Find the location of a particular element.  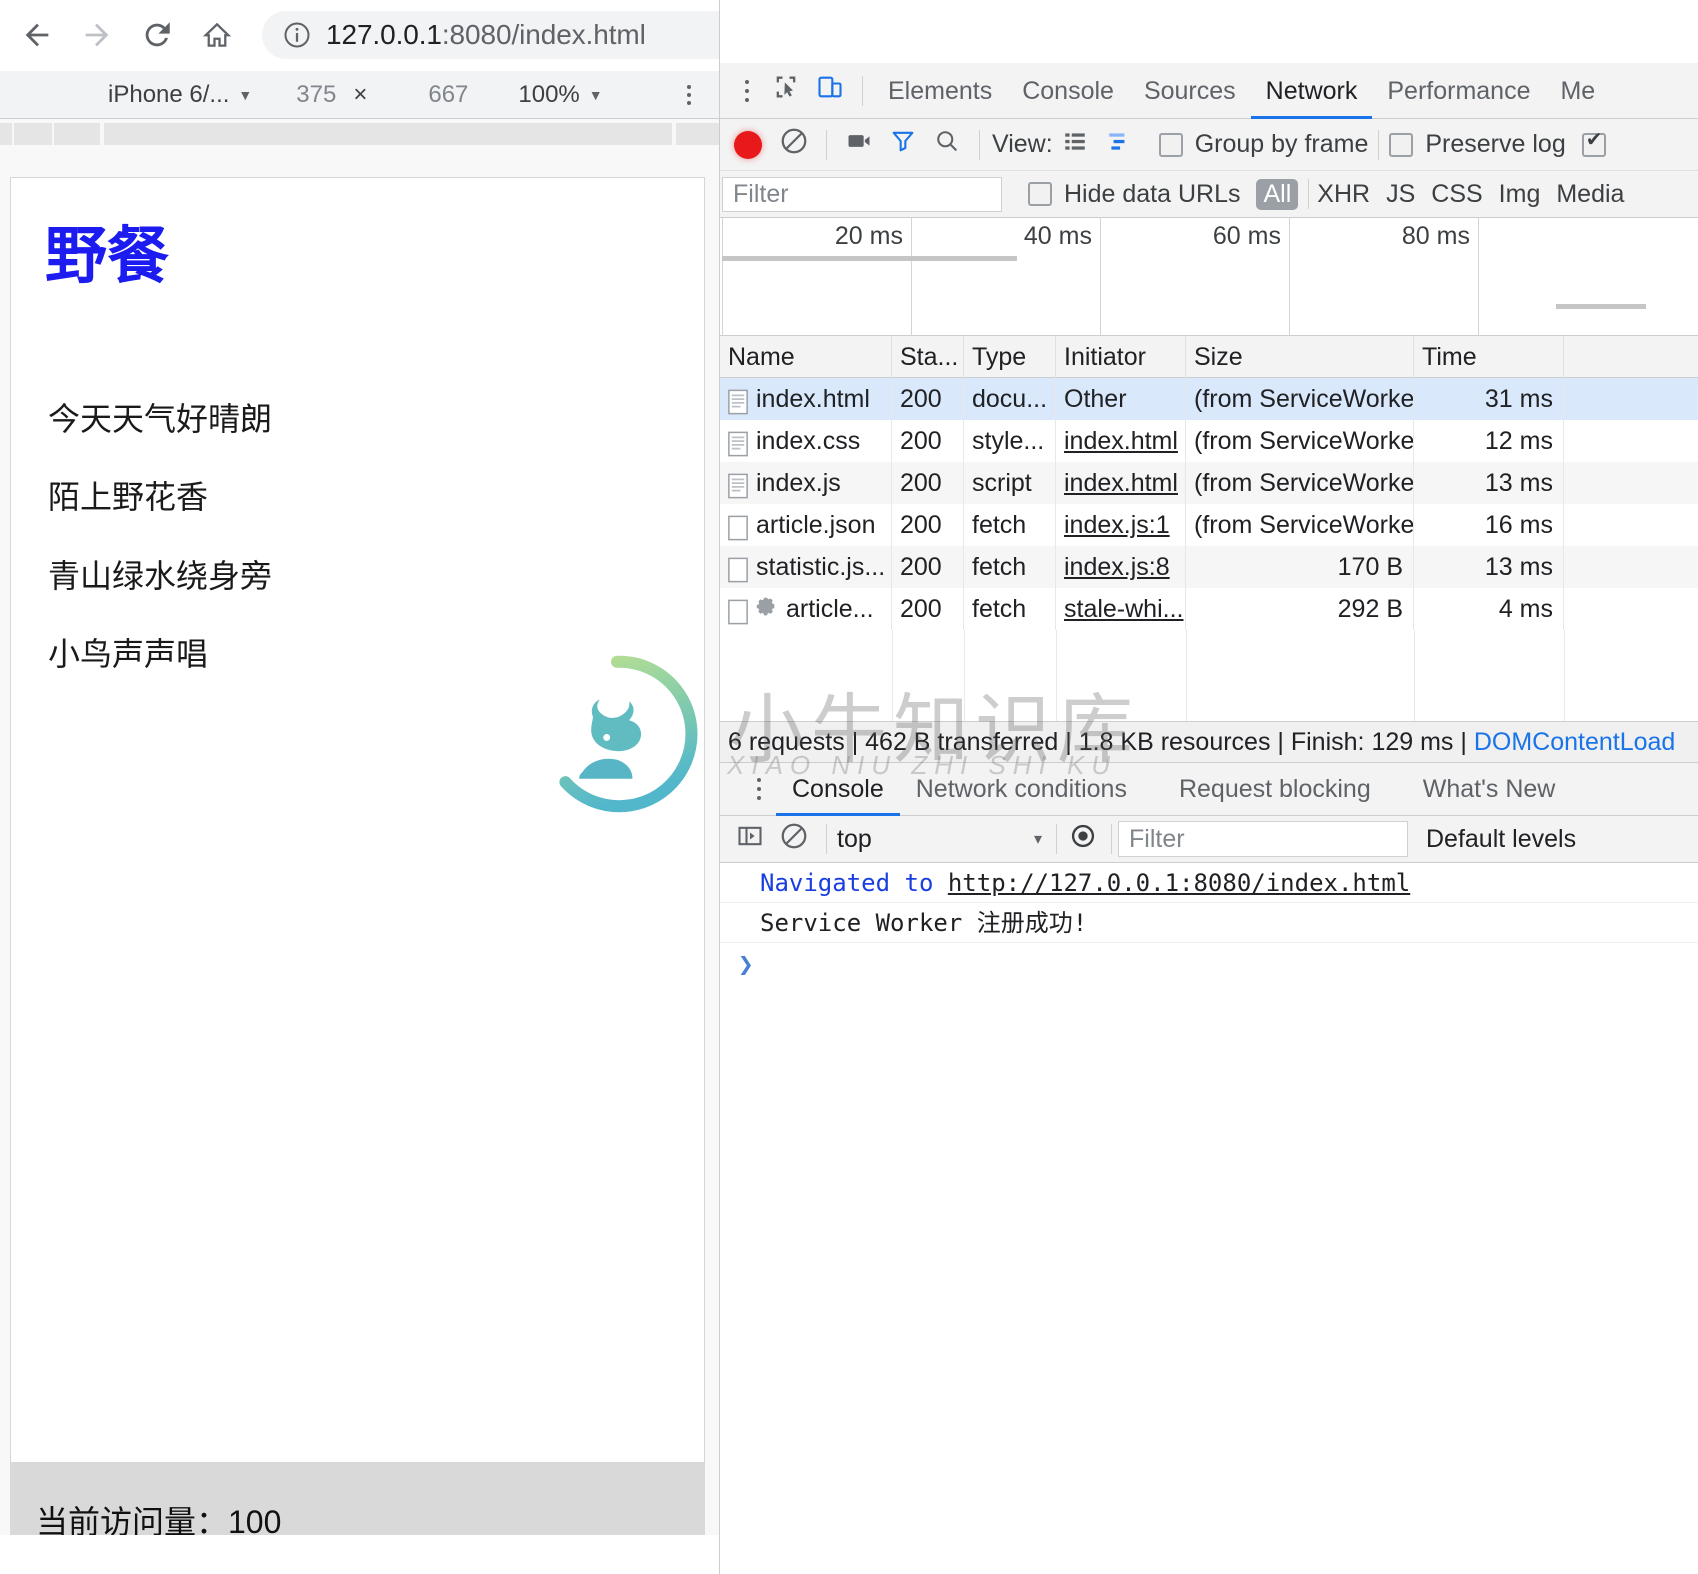

tab-elements: Elements is located at coordinates (940, 91).